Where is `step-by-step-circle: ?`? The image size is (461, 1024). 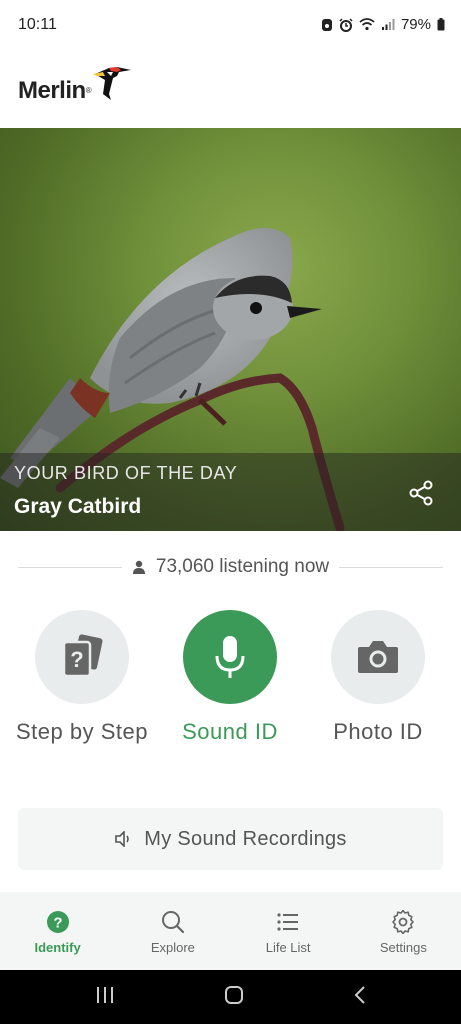 step-by-step-circle: ? is located at coordinates (82, 657).